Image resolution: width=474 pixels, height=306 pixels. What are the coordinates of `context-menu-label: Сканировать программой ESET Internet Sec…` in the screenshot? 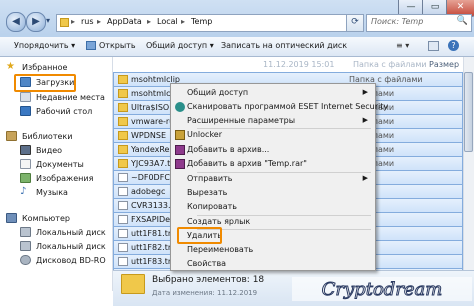 It's located at (288, 106).